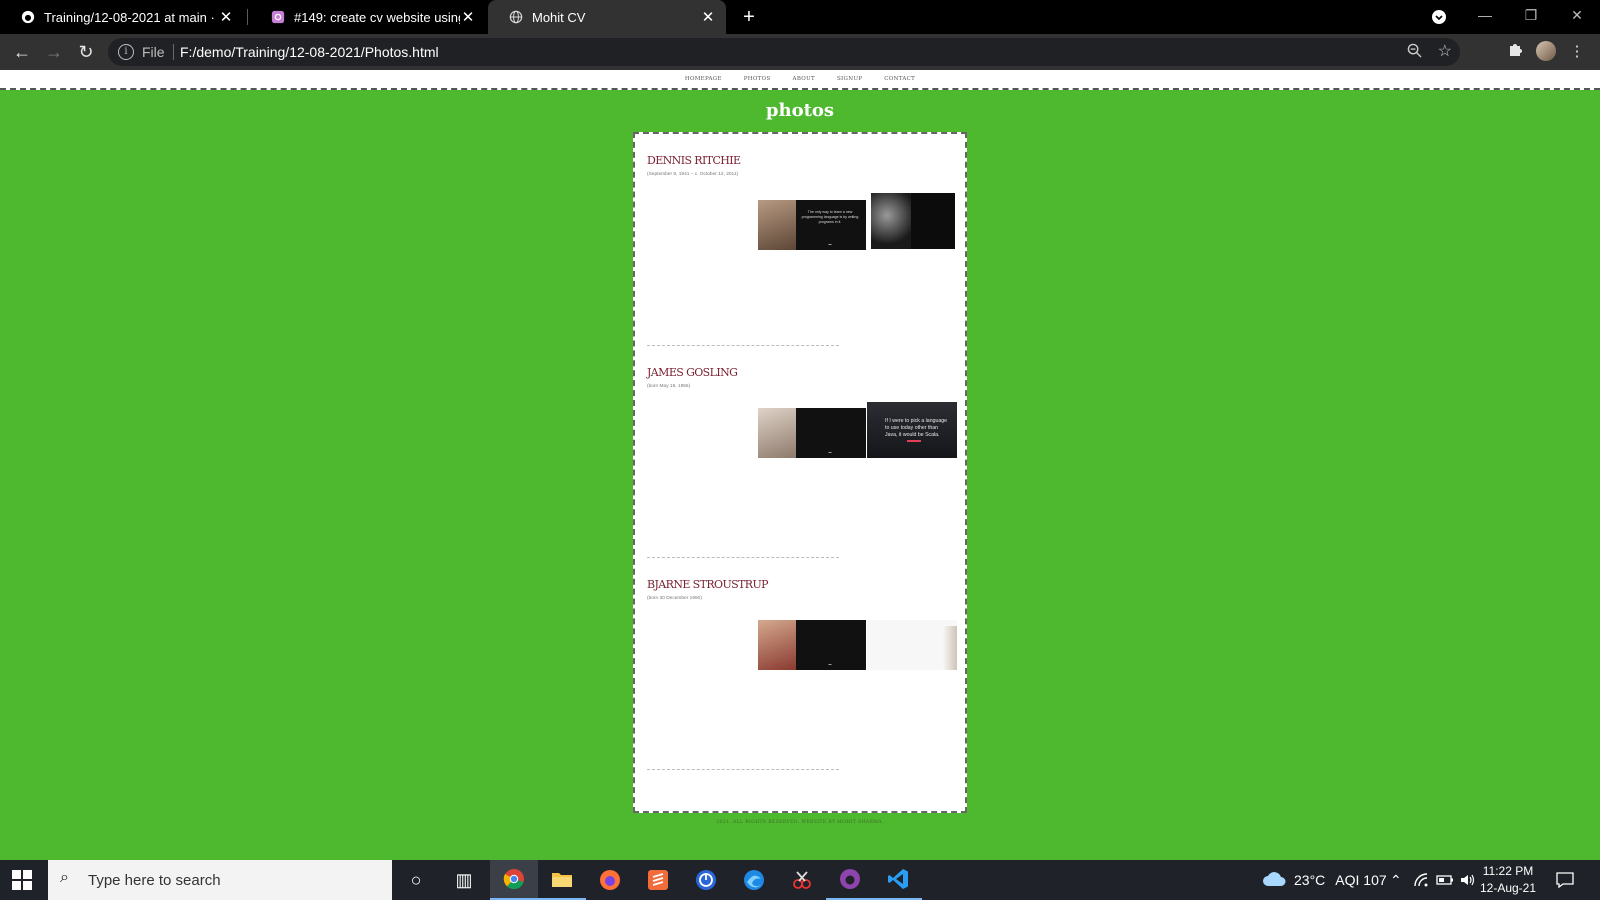 Image resolution: width=1600 pixels, height=900 pixels. Describe the element at coordinates (416, 880) in the screenshot. I see `cortana-icon: ○` at that location.